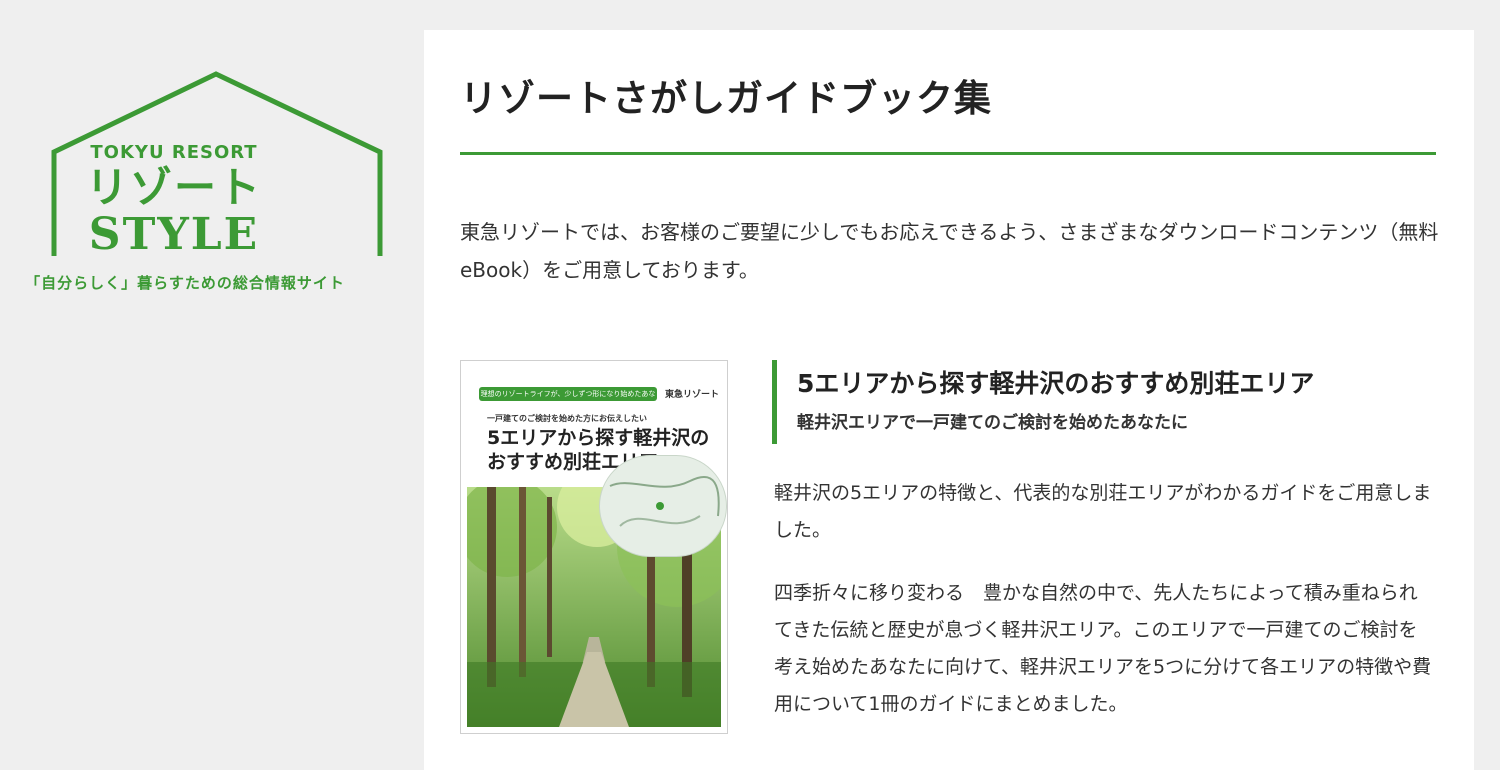 This screenshot has height=770, width=1500. Describe the element at coordinates (173, 187) in the screenshot. I see `logo-brand-ja: リゾート` at that location.